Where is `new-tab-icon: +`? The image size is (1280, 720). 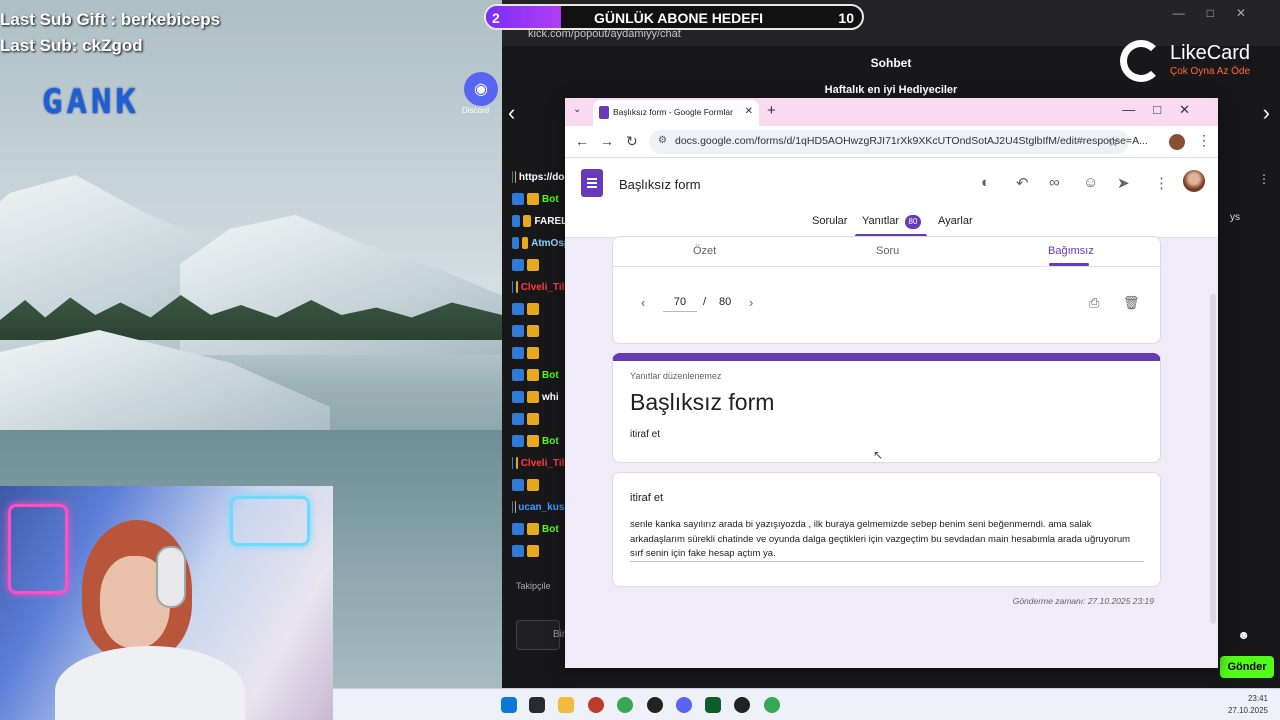
new-tab-icon: + is located at coordinates (771, 110).